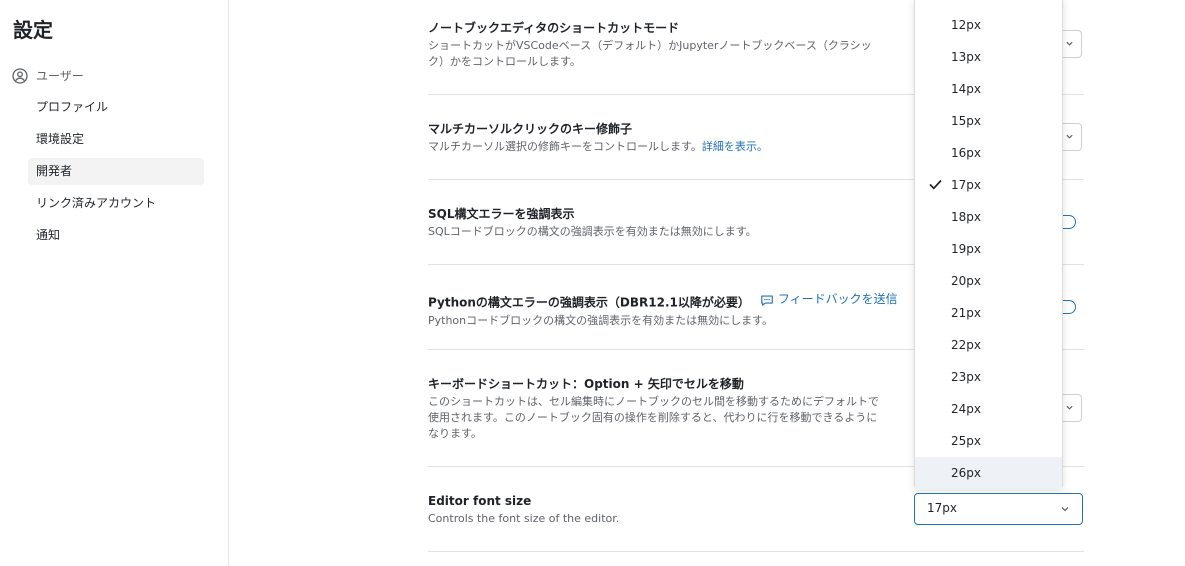 The height and width of the screenshot is (566, 1185). What do you see at coordinates (598, 146) in the screenshot?
I see `setting-description: マルチカーソル選択の修飾キーをコントロールします。詳細を表示。` at bounding box center [598, 146].